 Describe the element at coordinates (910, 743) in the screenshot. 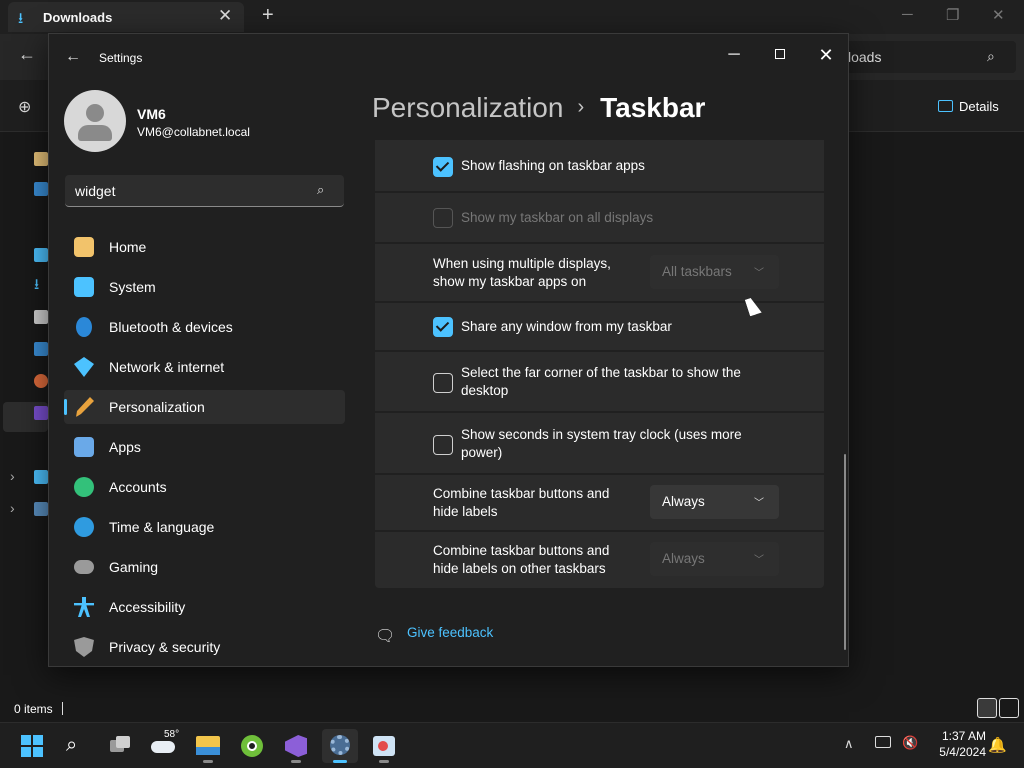

I see `volume-muted-icon: 🔇` at that location.